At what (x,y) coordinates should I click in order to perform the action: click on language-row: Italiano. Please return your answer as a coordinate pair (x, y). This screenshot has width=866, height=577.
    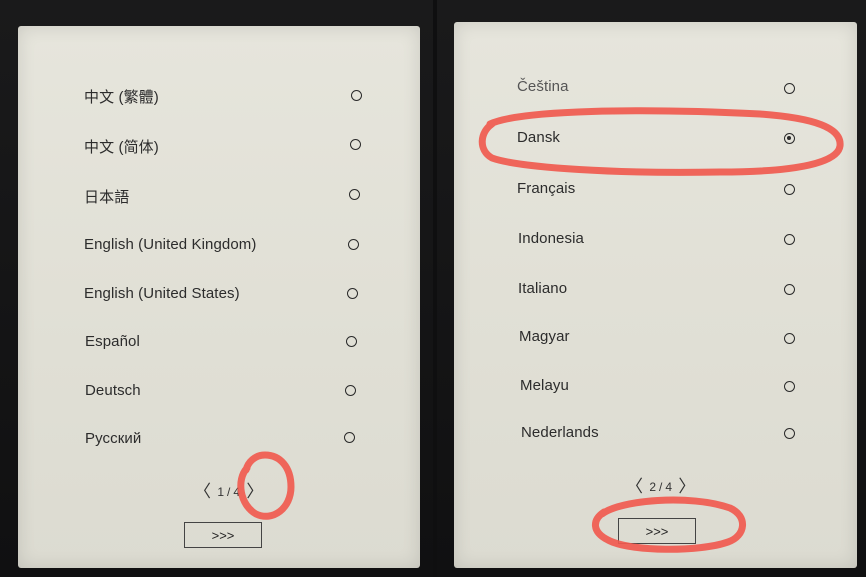
    Looking at the image, I should click on (655, 290).